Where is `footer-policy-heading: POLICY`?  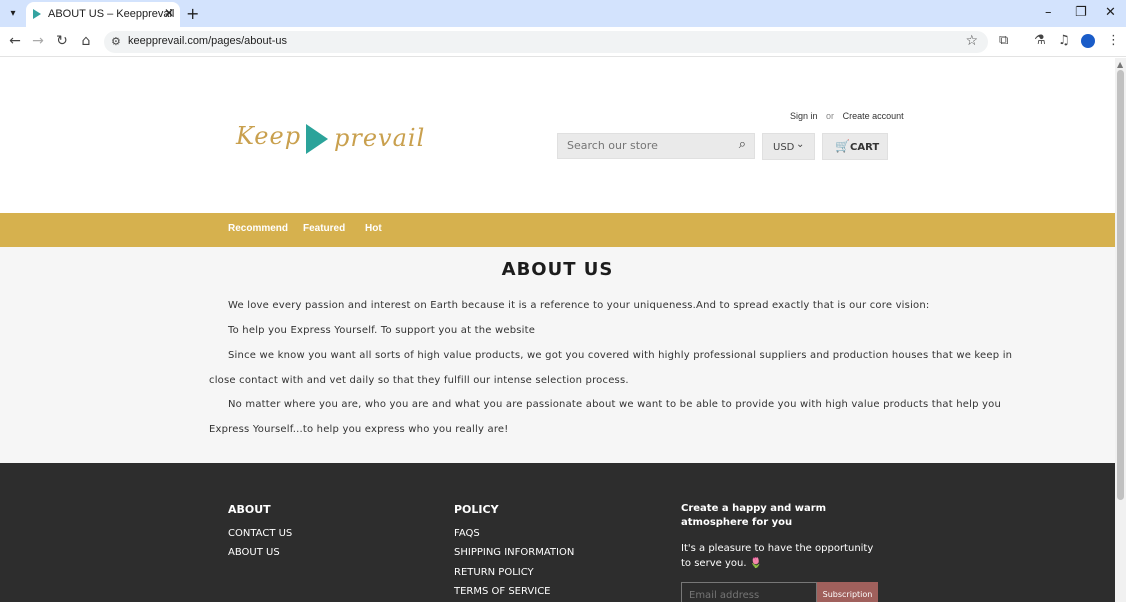 footer-policy-heading: POLICY is located at coordinates (476, 509).